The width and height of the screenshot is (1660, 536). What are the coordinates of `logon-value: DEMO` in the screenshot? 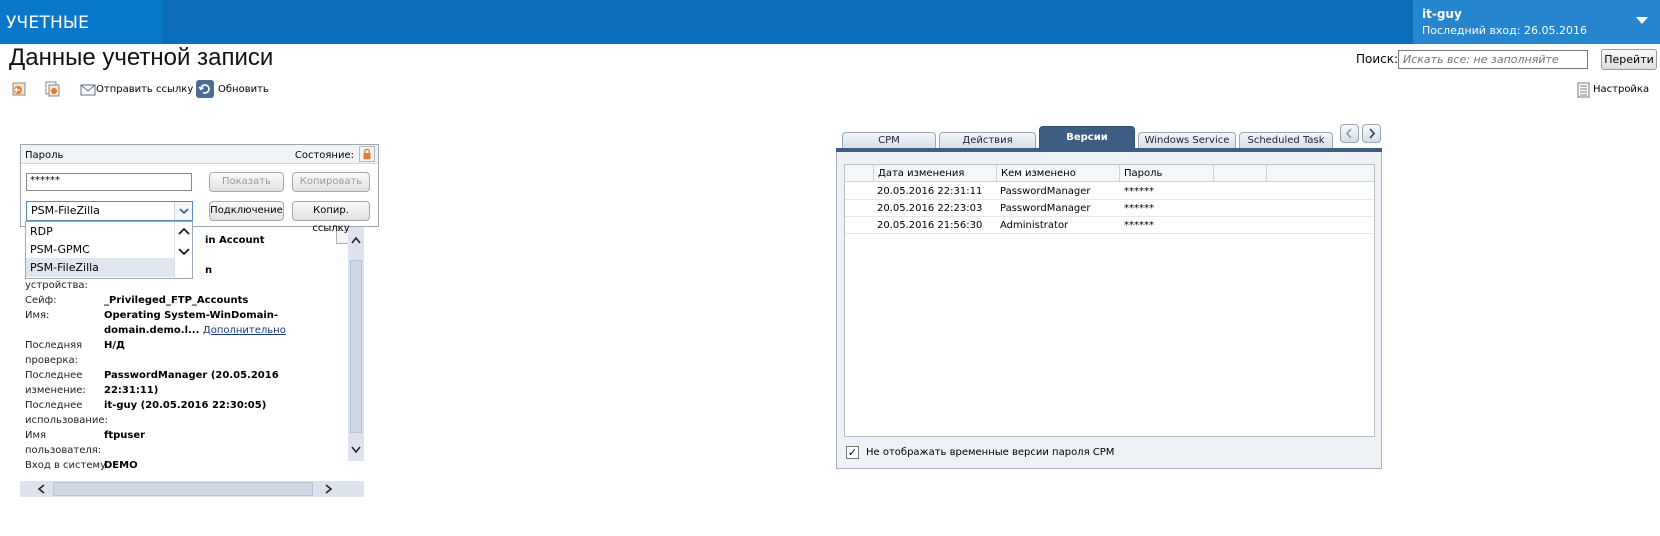 It's located at (121, 465).